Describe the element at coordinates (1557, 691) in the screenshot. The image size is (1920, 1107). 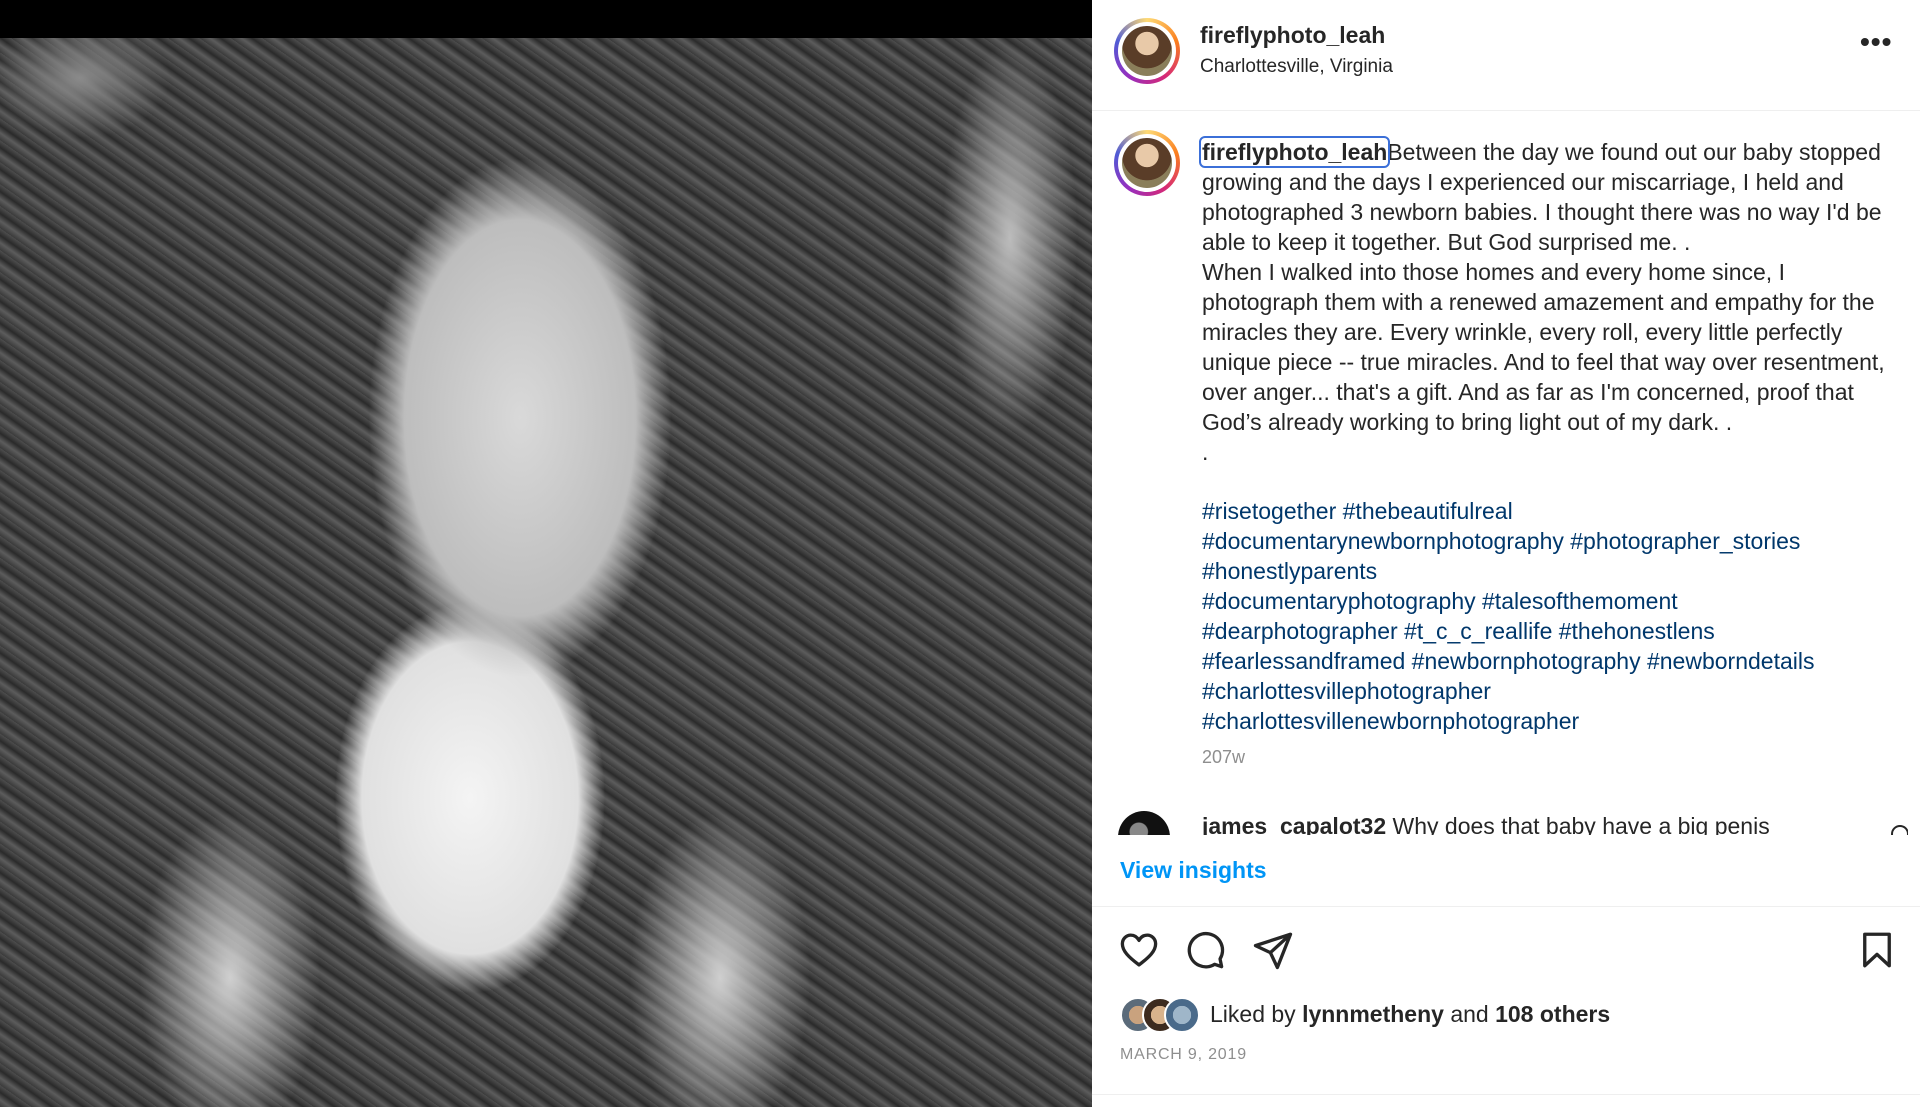
I see `hashtag-line: #charlottesvillephotographer` at that location.